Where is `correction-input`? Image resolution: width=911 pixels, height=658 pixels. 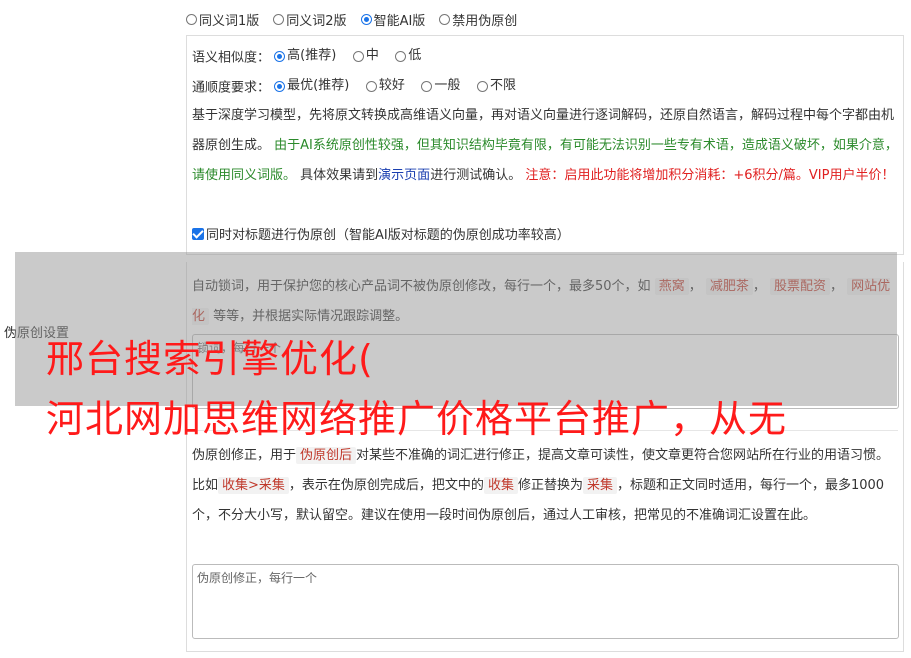
correction-input is located at coordinates (545, 601).